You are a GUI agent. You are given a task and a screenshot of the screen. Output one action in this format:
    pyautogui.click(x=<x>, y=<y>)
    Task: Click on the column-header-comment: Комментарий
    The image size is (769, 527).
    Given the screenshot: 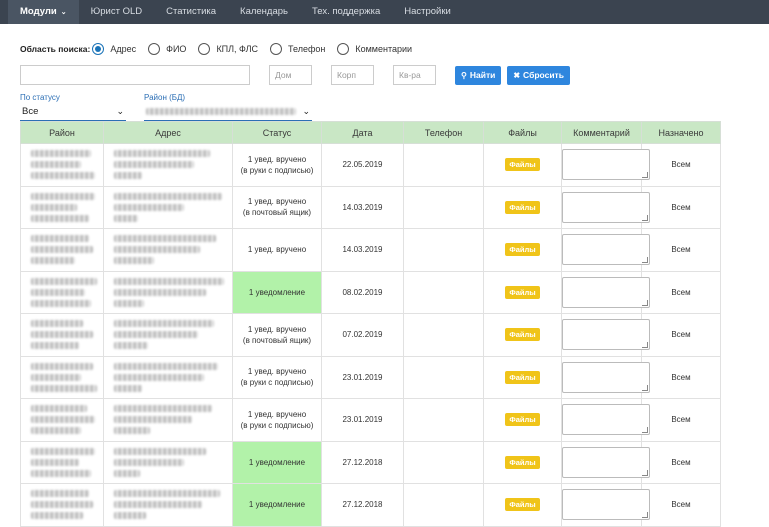 What is the action you would take?
    pyautogui.click(x=601, y=132)
    